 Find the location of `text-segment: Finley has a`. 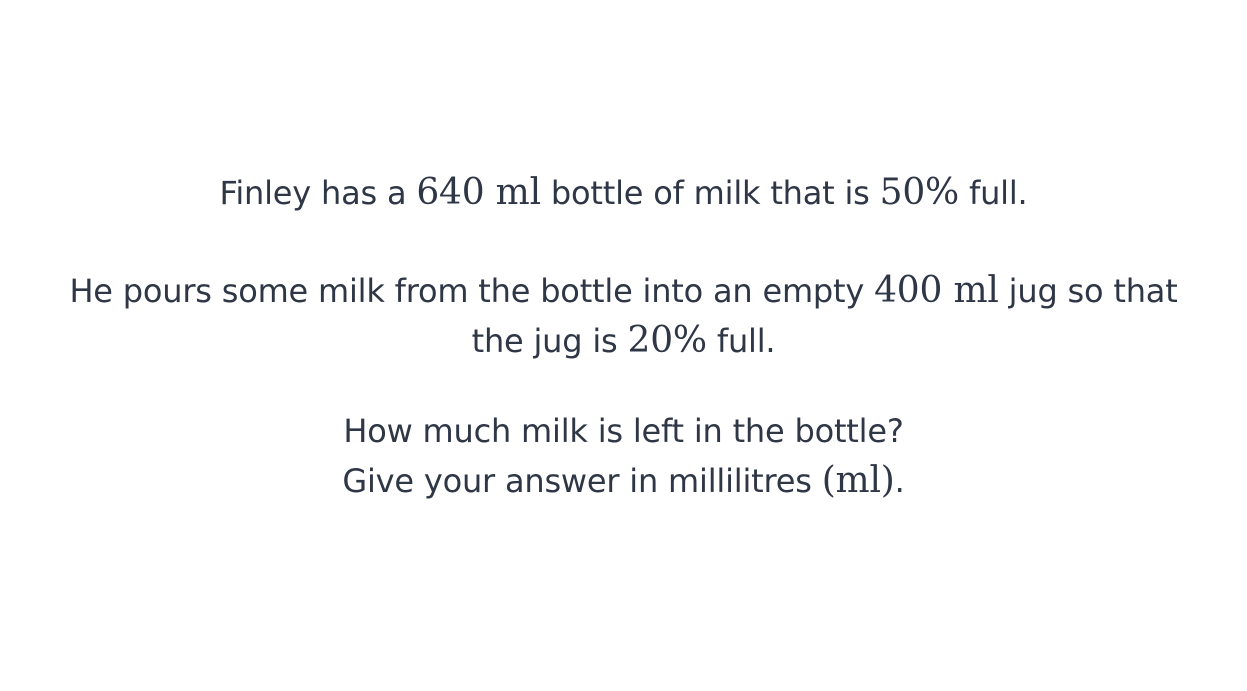

text-segment: Finley has a is located at coordinates (318, 193).